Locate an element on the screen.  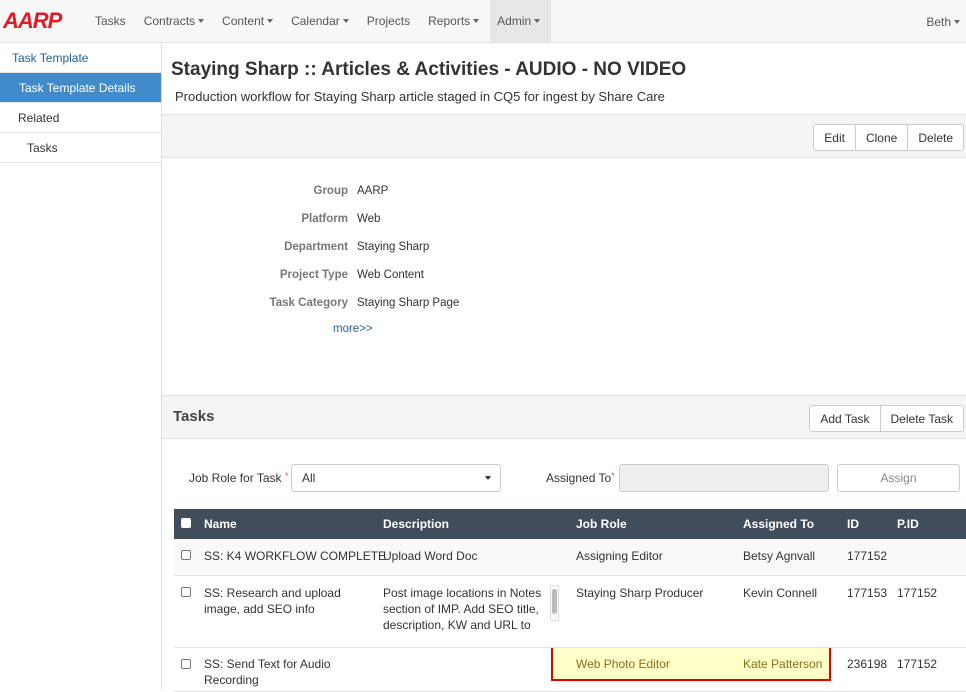
sidebar-item-task-template-details: Task Template Details is located at coordinates (80, 88).